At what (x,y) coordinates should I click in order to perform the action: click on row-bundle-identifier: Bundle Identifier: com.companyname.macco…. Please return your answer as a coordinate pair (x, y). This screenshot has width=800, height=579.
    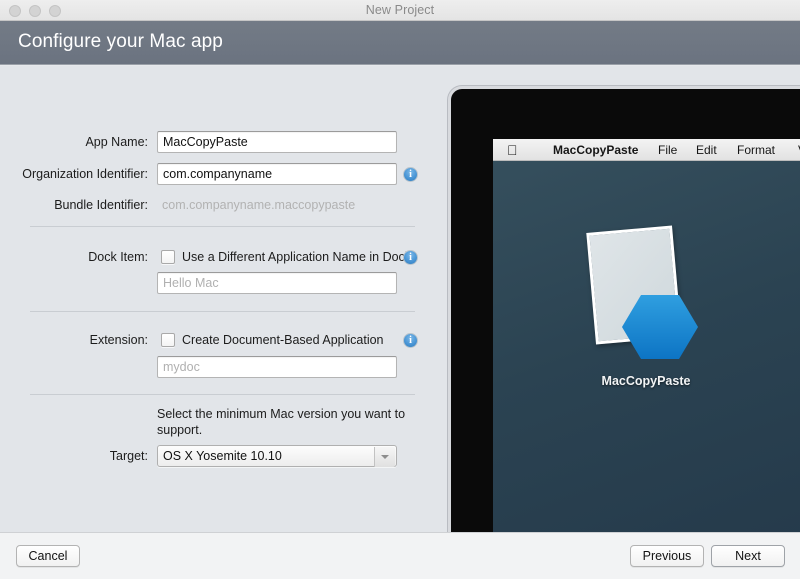
    Looking at the image, I should click on (220, 205).